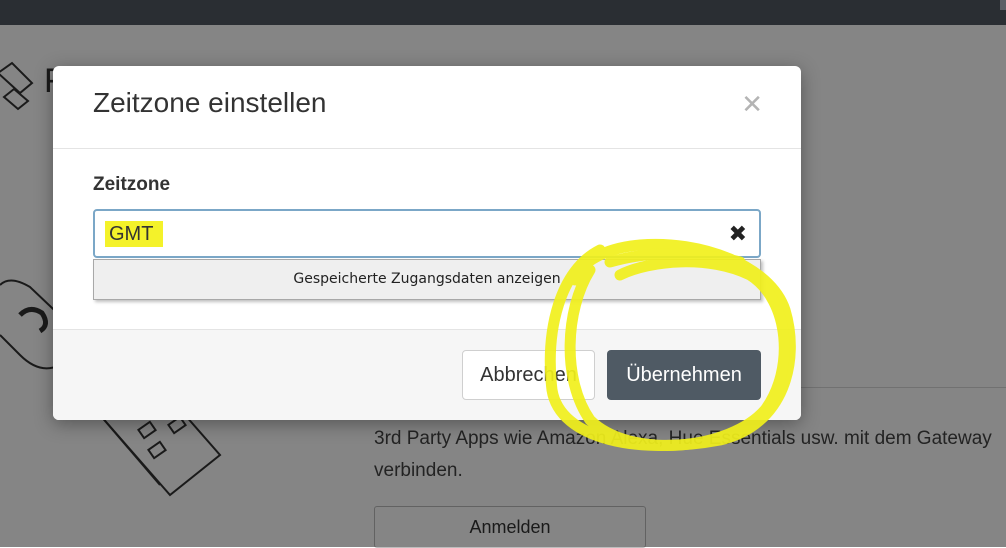 The height and width of the screenshot is (548, 1006). Describe the element at coordinates (427, 279) in the screenshot. I see `autofill-suggestion: Gespeicherte Zugangsdaten anzeigen` at that location.